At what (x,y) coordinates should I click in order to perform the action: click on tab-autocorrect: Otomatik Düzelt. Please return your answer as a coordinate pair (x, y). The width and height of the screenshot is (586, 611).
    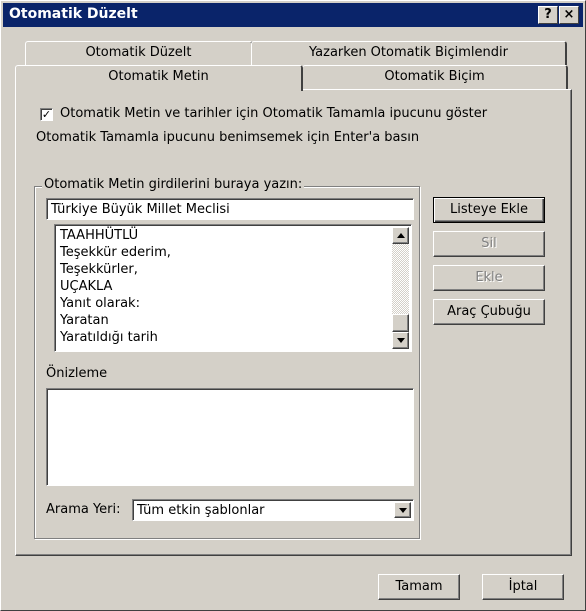
    Looking at the image, I should click on (139, 53).